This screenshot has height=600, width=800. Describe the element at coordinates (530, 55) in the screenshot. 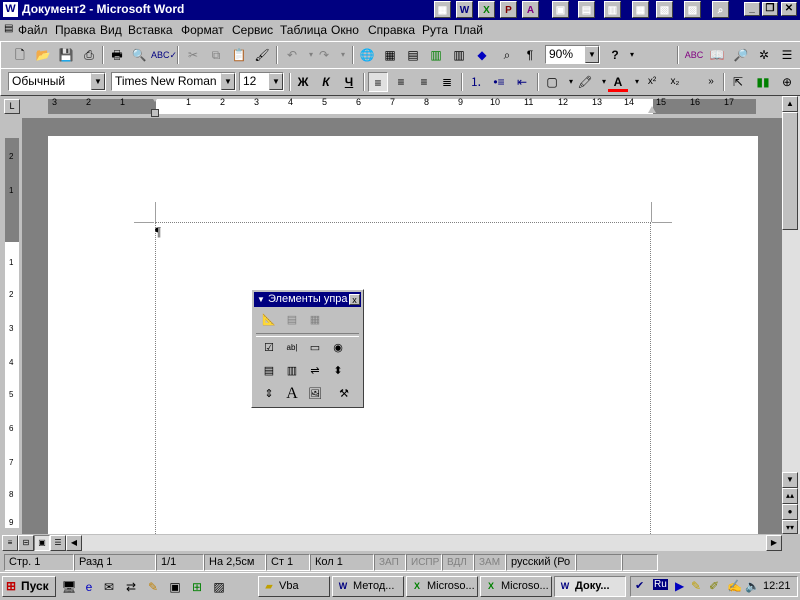

I see `show-hide-paragraph-icon: ¶` at that location.